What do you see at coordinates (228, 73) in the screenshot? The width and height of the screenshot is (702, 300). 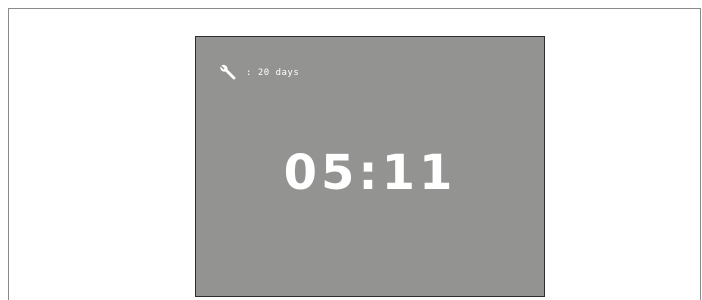 I see `wrench-icon` at bounding box center [228, 73].